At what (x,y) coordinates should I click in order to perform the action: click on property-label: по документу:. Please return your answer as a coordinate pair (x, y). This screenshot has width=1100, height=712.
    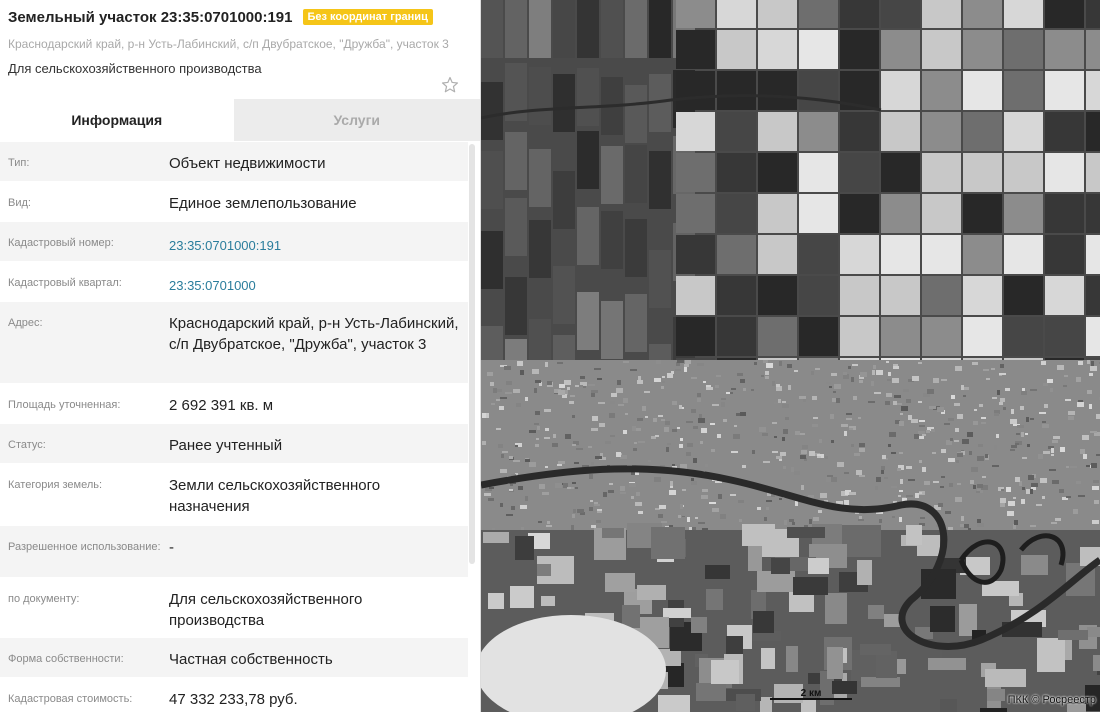
    Looking at the image, I should click on (44, 599).